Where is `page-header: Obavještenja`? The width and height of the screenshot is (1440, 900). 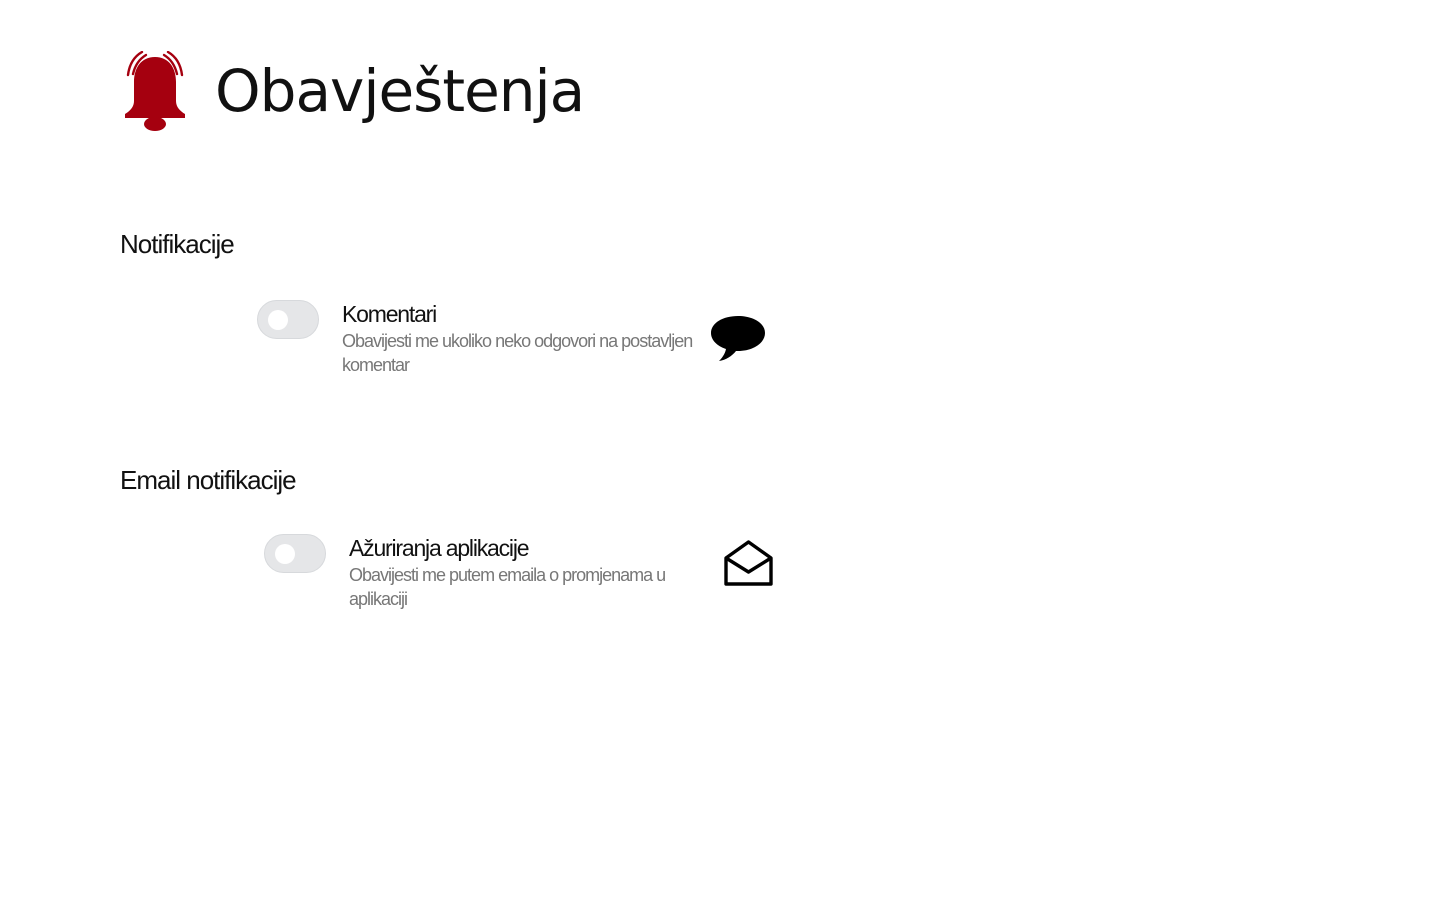
page-header: Obavještenja is located at coordinates (352, 91).